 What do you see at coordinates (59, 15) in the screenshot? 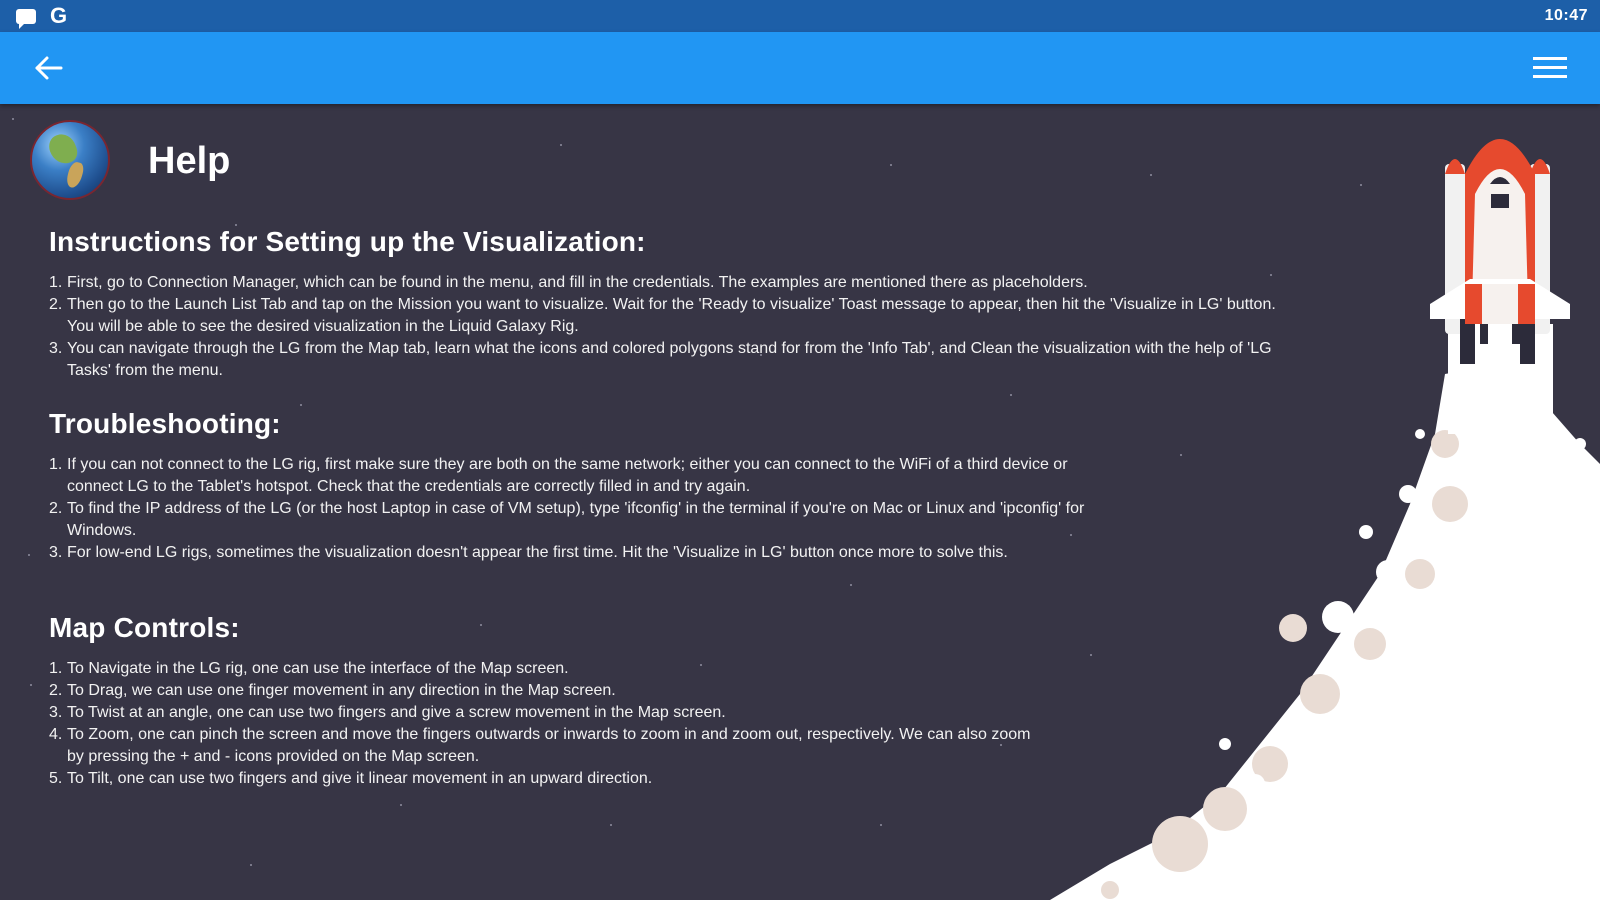
I see `google-icon: G` at bounding box center [59, 15].